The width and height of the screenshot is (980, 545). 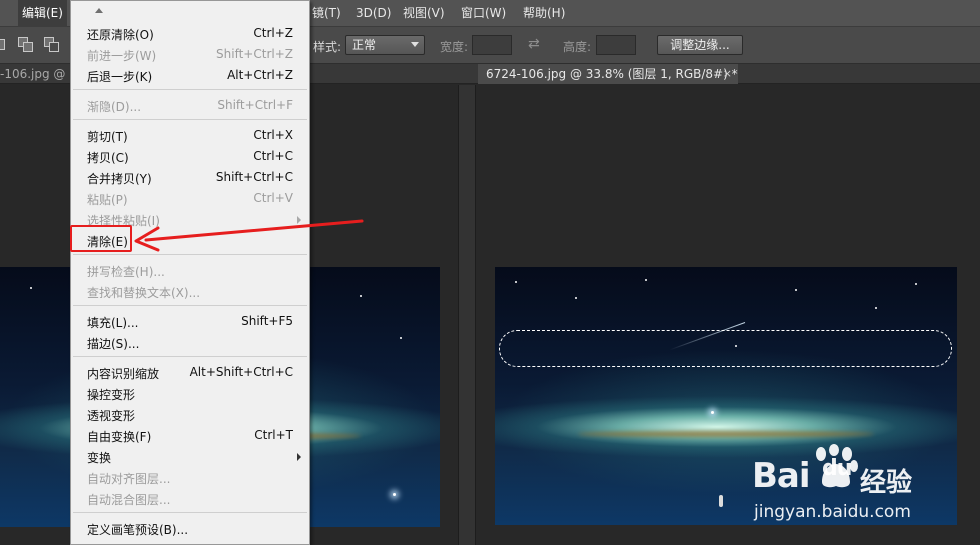 What do you see at coordinates (534, 44) in the screenshot?
I see `swap-icon: ⇄` at bounding box center [534, 44].